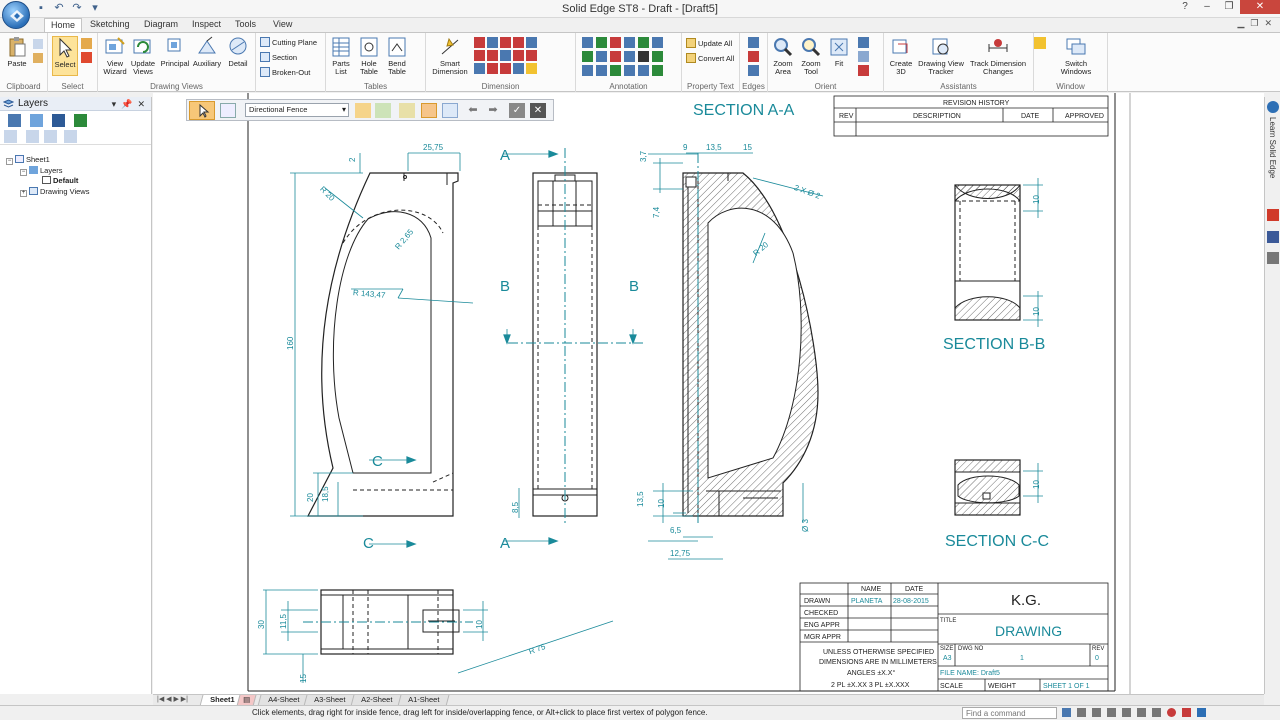  I want to click on fence-rectangle-icon, so click(429, 110).